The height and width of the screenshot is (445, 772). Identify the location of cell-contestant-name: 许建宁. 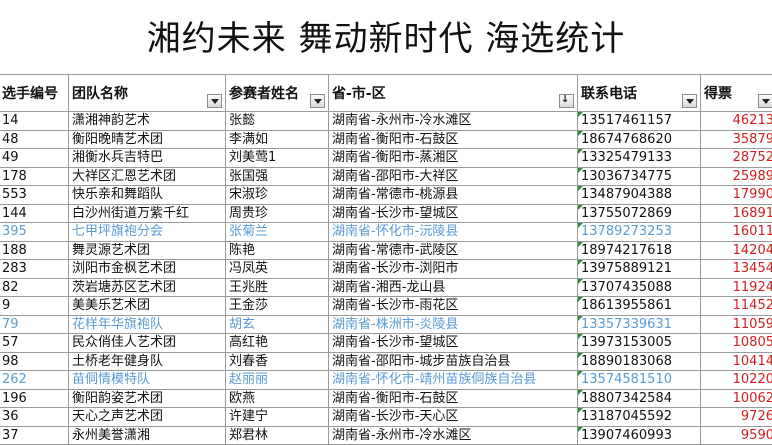
(277, 417).